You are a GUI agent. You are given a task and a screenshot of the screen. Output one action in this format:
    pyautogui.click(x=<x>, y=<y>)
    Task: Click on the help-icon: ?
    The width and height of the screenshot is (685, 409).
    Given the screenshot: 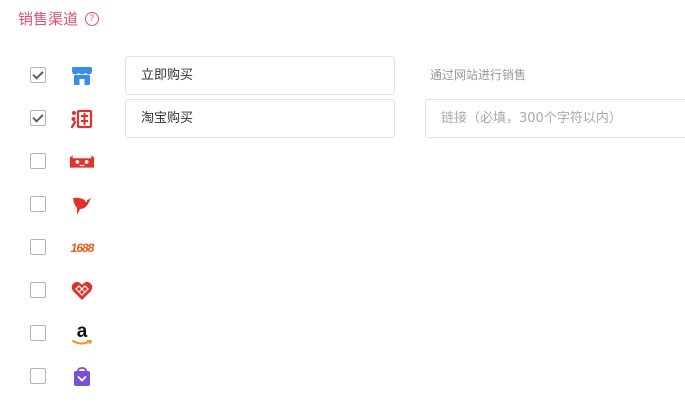 What is the action you would take?
    pyautogui.click(x=92, y=19)
    